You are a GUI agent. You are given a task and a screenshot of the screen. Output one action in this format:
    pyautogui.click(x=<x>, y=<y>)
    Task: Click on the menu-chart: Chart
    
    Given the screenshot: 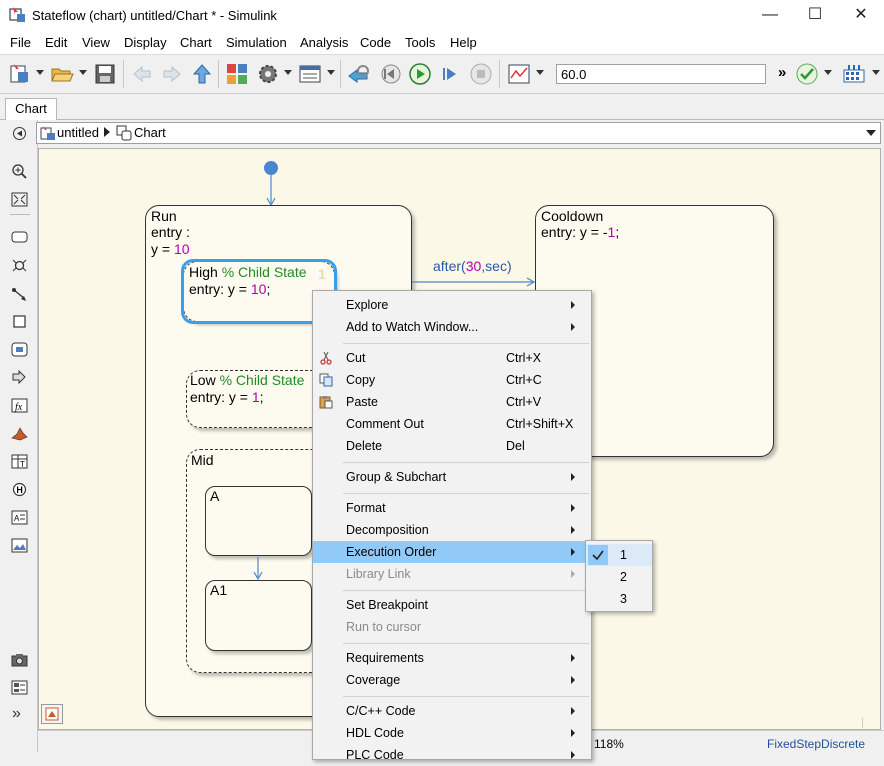 What is the action you would take?
    pyautogui.click(x=196, y=42)
    